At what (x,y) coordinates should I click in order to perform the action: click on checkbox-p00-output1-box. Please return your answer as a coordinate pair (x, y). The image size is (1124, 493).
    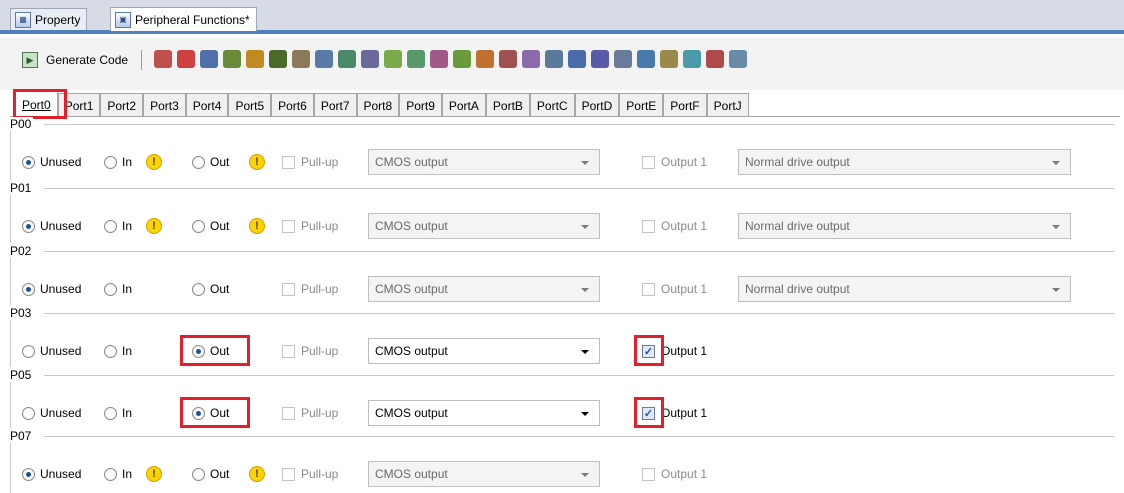
    Looking at the image, I should click on (648, 162).